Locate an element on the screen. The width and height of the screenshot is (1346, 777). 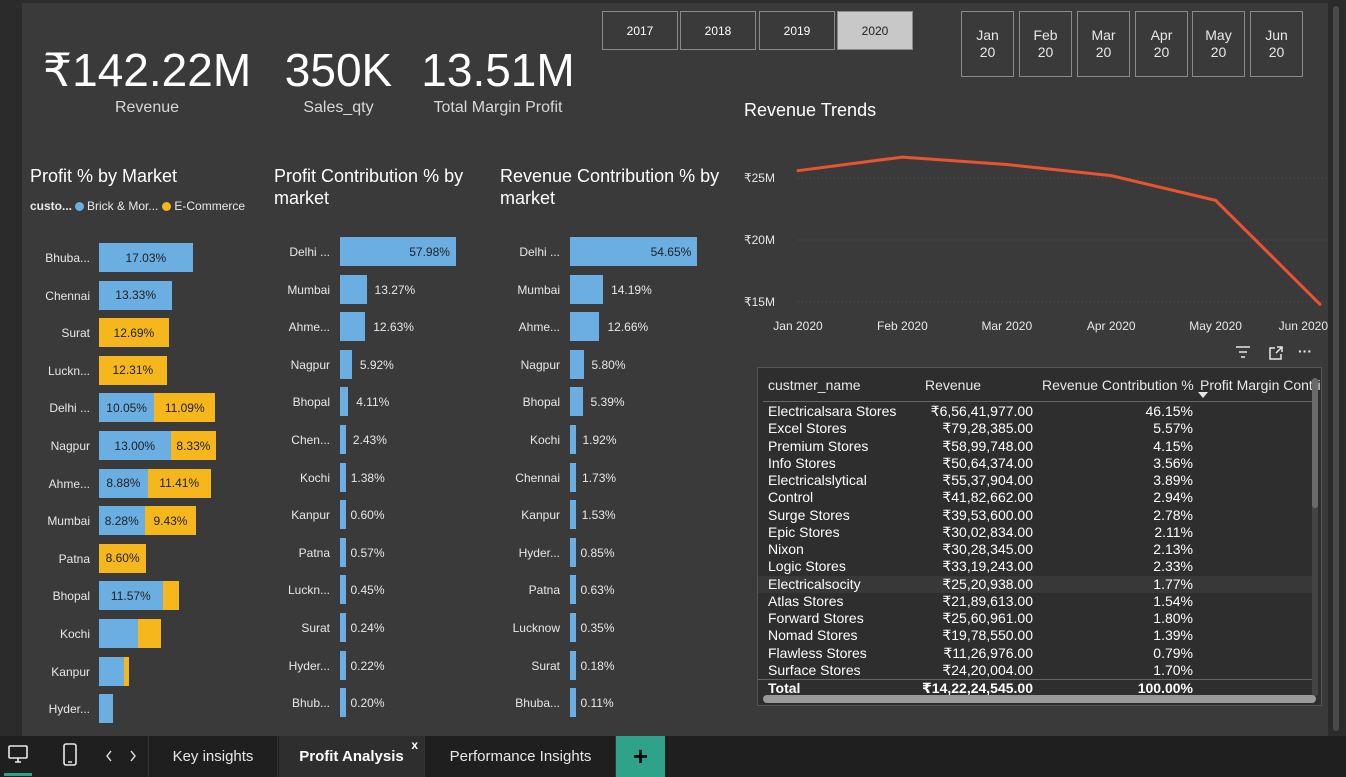
year-button-2019: 2019 is located at coordinates (797, 30).